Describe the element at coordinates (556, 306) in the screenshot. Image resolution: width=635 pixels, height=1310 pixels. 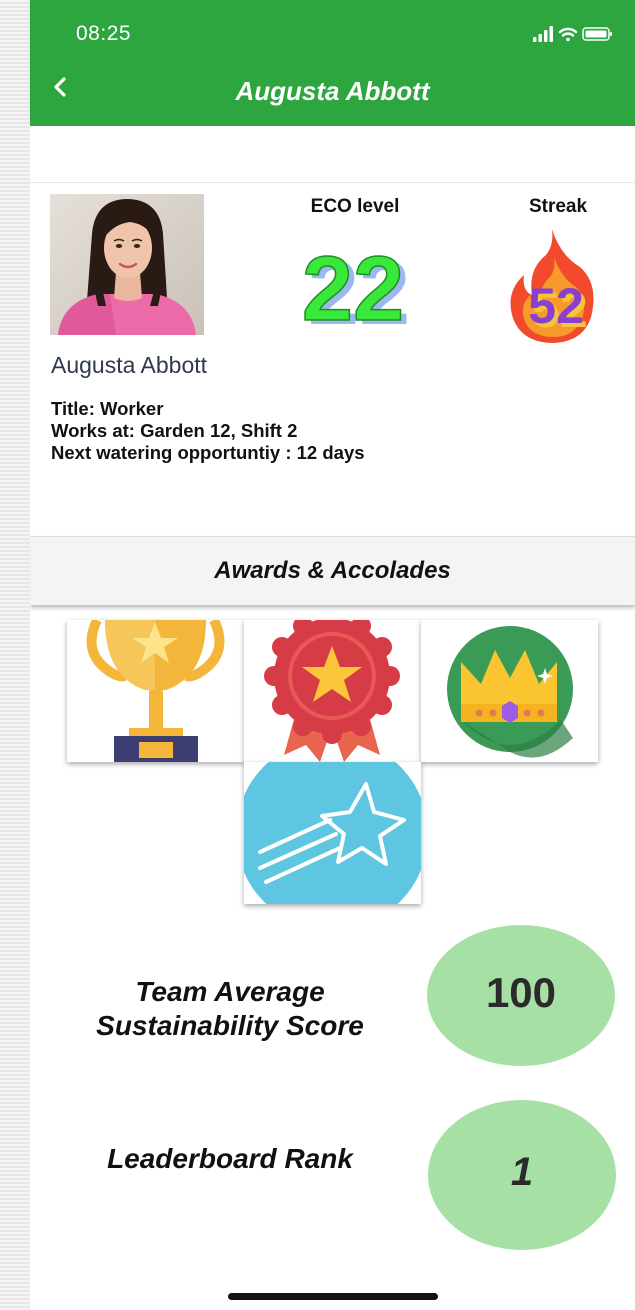
I see `streak-value: 52` at that location.